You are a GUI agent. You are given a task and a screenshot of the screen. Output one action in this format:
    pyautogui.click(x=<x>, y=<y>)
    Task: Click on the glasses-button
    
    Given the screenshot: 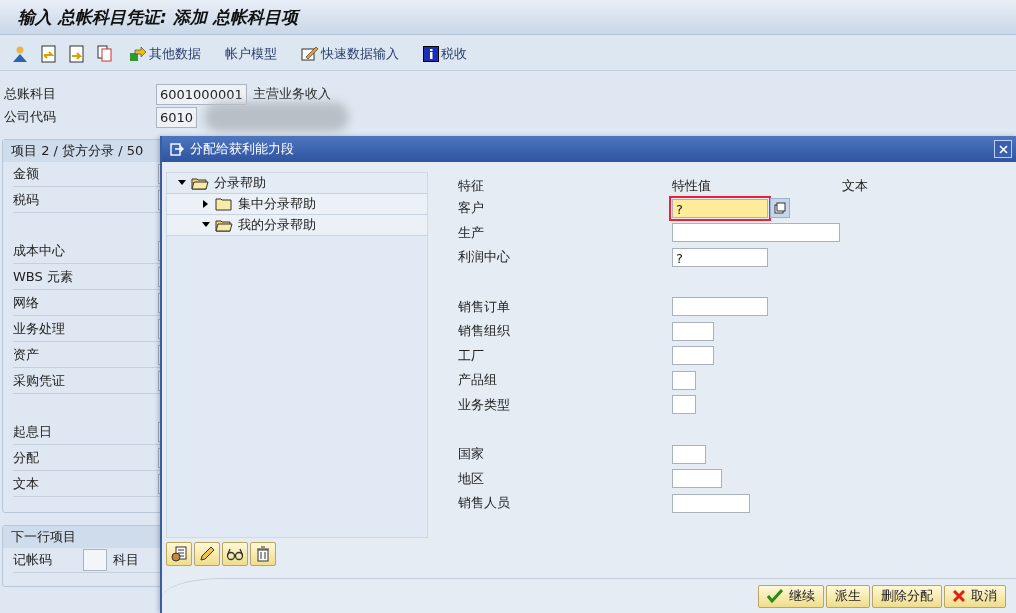 What is the action you would take?
    pyautogui.click(x=235, y=554)
    